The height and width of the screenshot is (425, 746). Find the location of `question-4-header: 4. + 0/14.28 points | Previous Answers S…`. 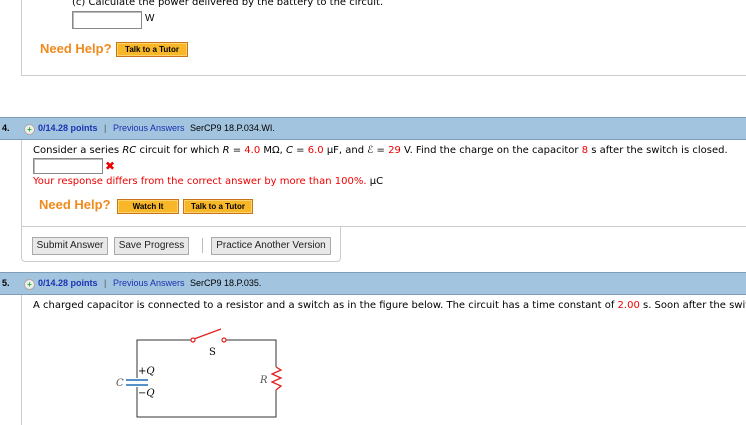

question-4-header: 4. + 0/14.28 points | Previous Answers S… is located at coordinates (373, 128).